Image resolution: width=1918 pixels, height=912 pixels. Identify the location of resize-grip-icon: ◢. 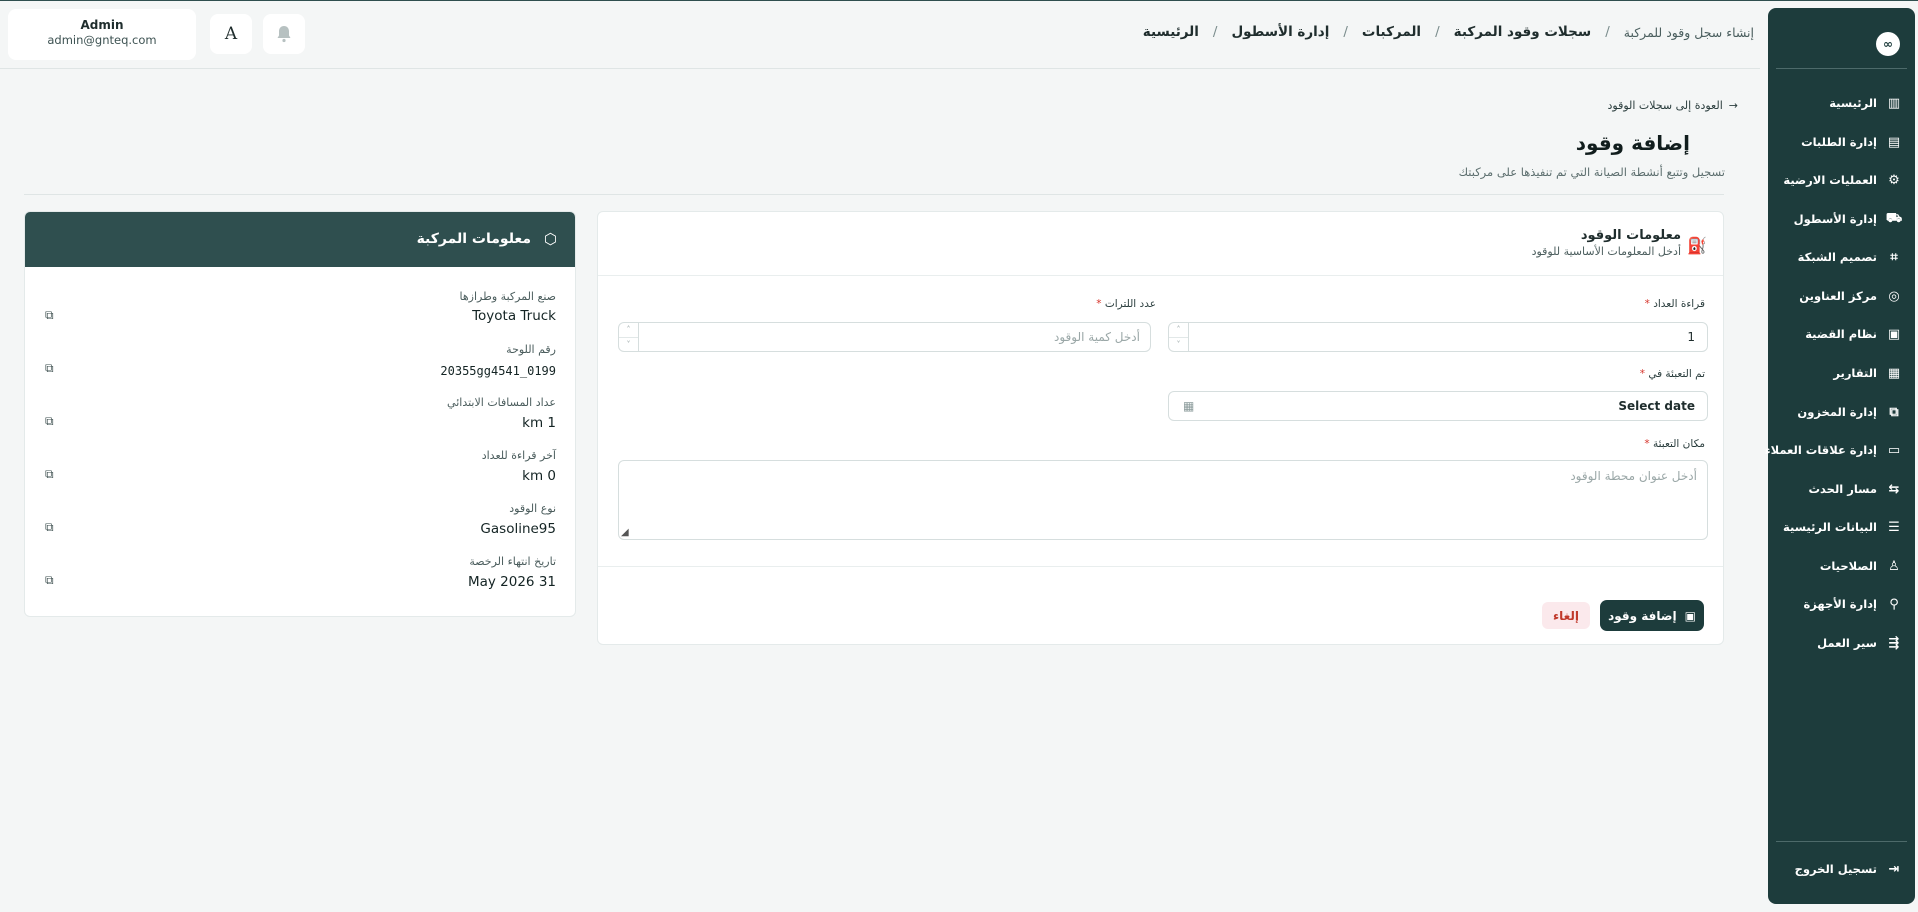
(625, 532).